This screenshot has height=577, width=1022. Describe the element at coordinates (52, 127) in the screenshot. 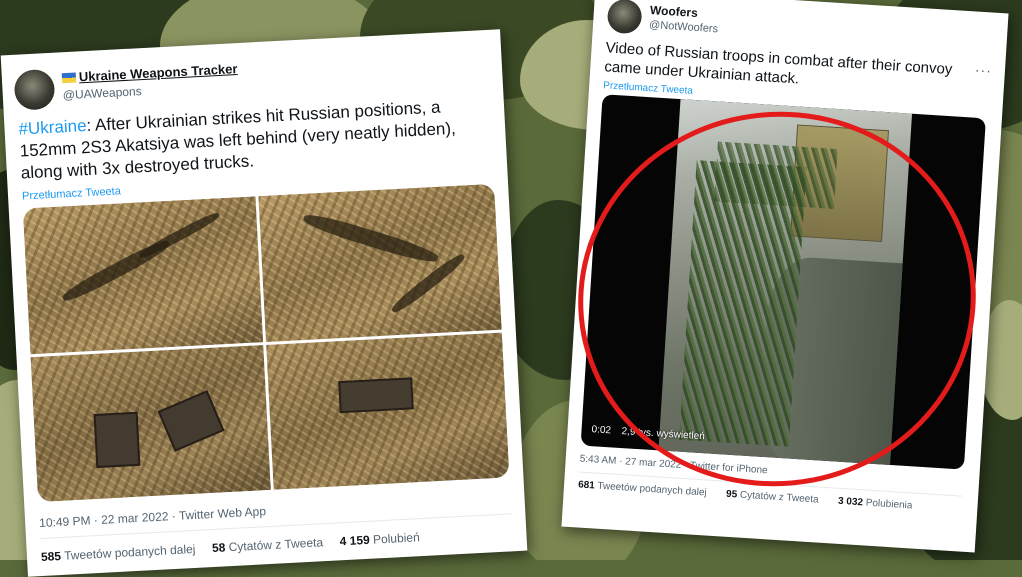

I see `hashtag-link: #Ukraine` at that location.